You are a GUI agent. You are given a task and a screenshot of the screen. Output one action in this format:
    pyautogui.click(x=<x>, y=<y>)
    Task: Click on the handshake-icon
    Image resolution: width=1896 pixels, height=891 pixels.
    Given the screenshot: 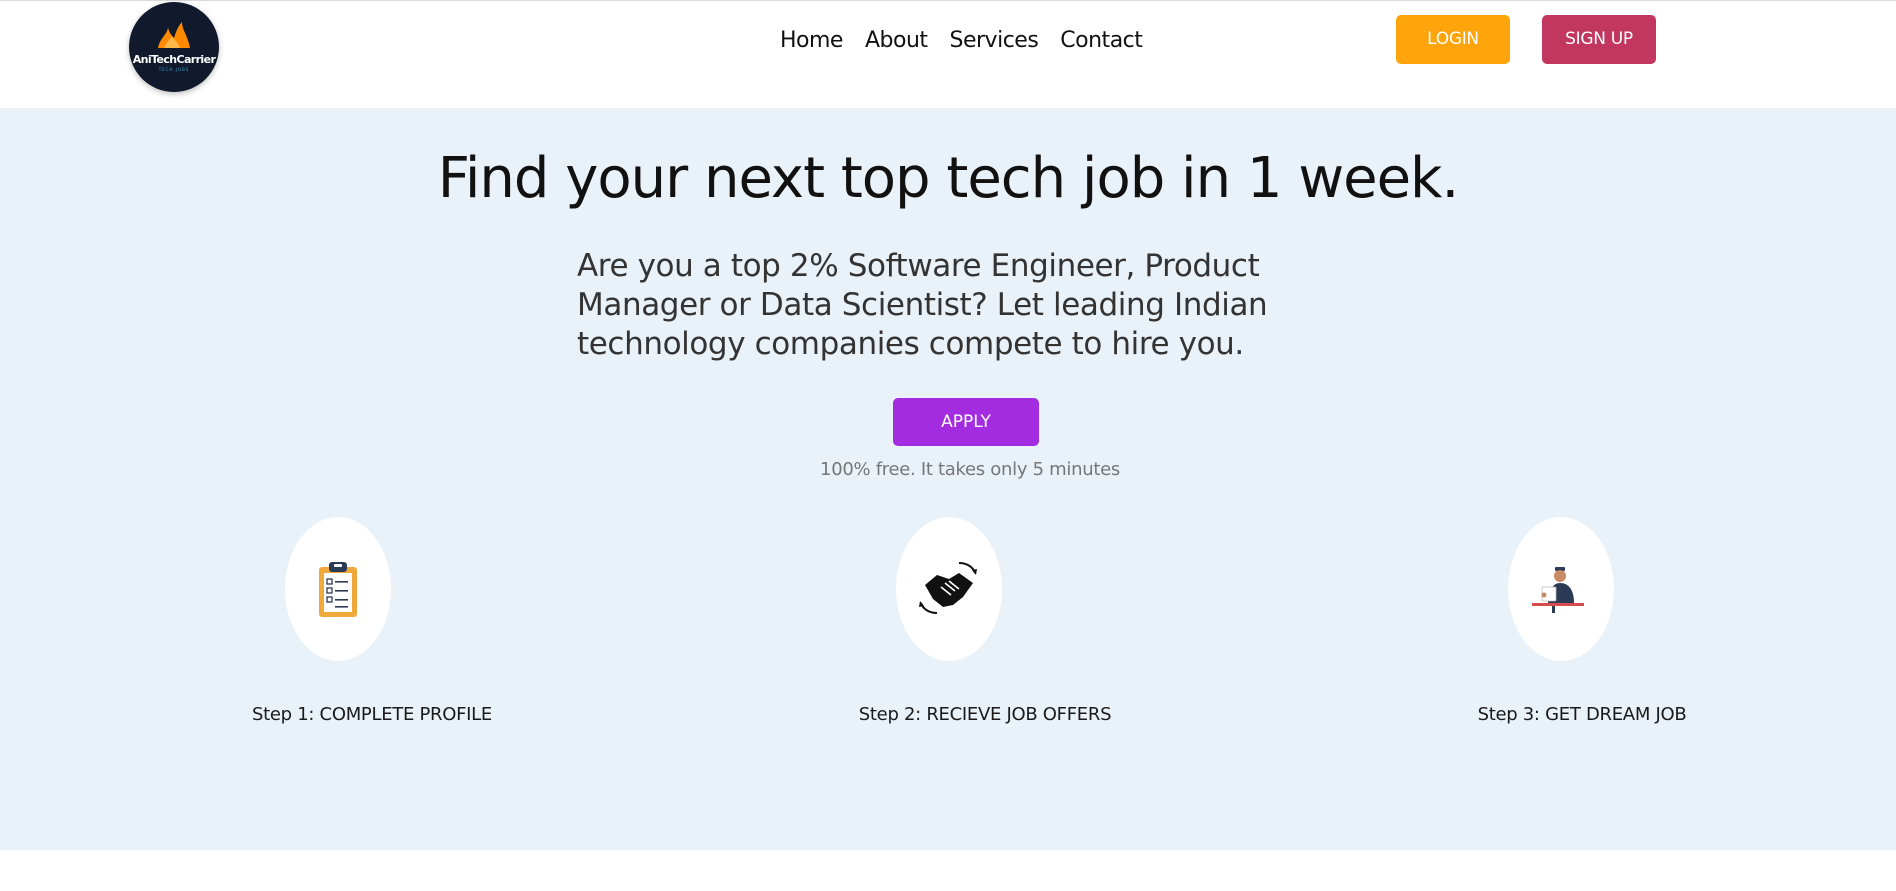 What is the action you would take?
    pyautogui.click(x=948, y=588)
    